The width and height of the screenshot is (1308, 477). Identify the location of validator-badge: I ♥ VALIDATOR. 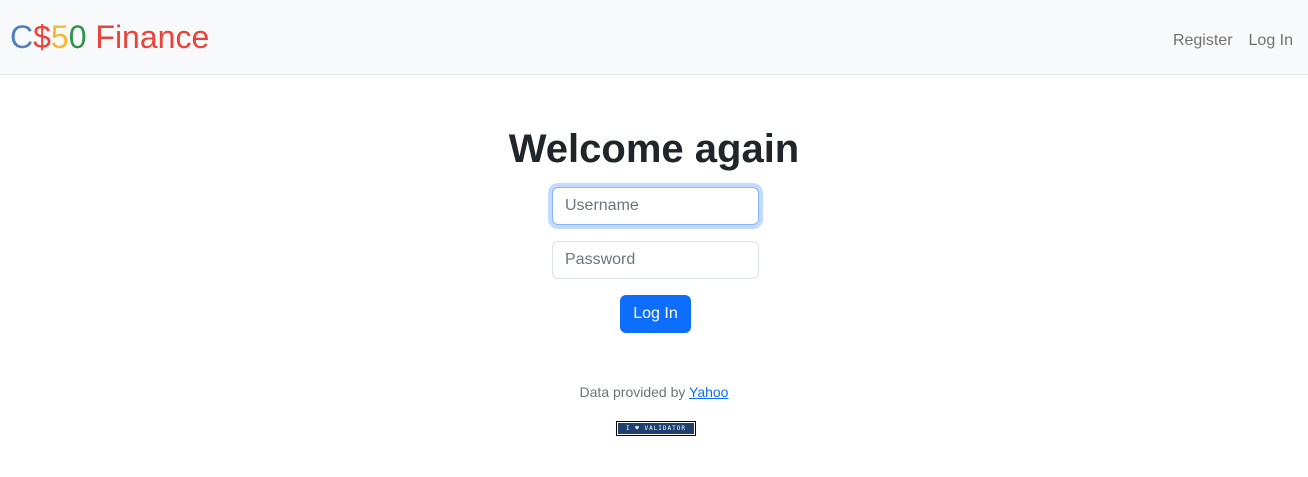
(656, 428).